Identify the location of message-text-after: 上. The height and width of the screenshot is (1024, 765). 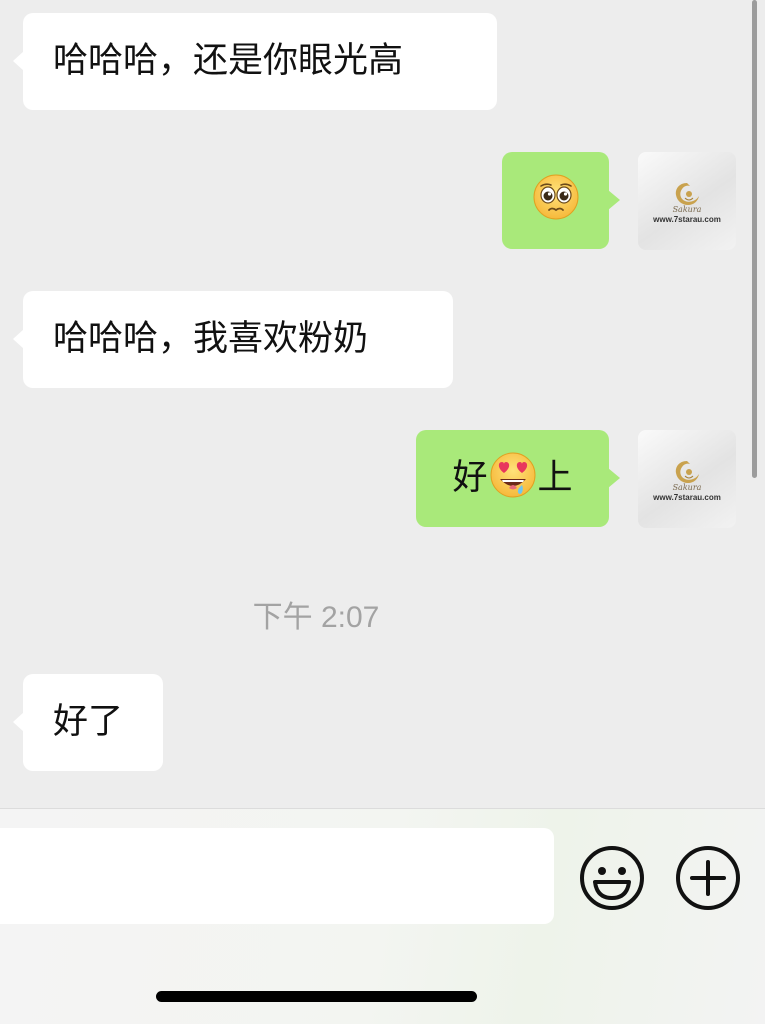
(555, 478).